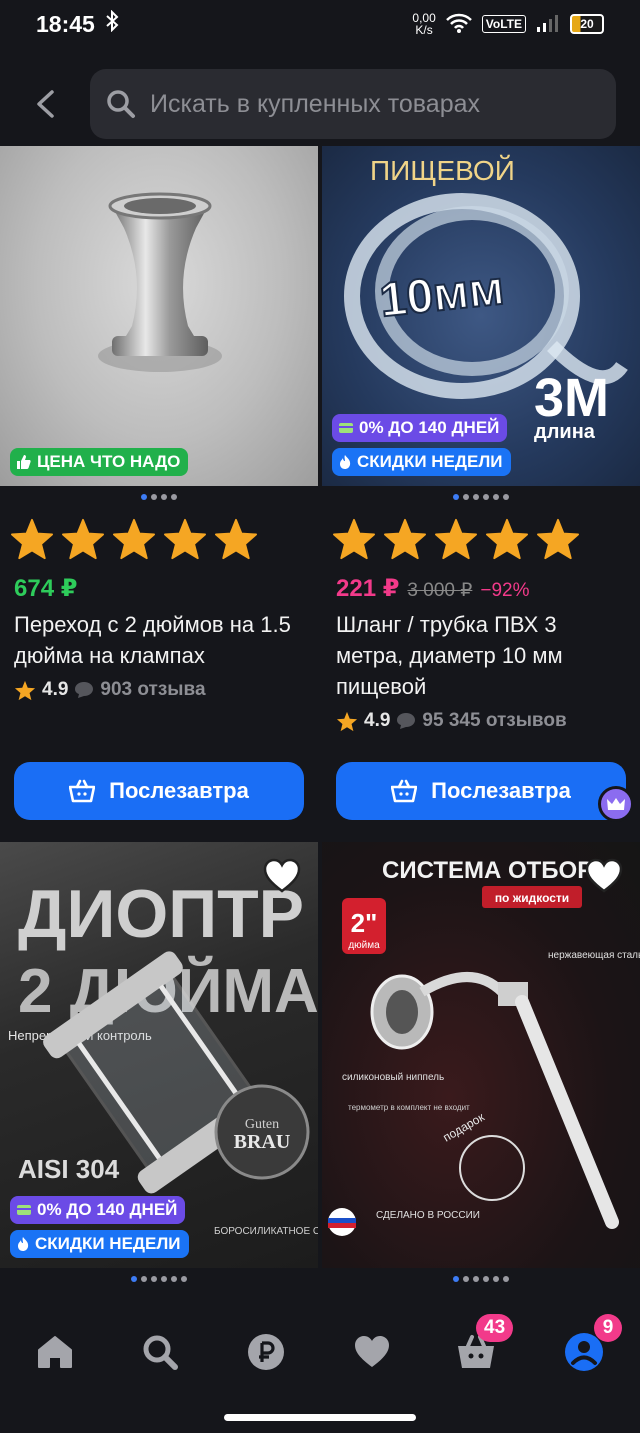 This screenshot has height=1433, width=640. What do you see at coordinates (109, 461) in the screenshot?
I see `badge-label: ЦЕНА ЧТО НАДО` at bounding box center [109, 461].